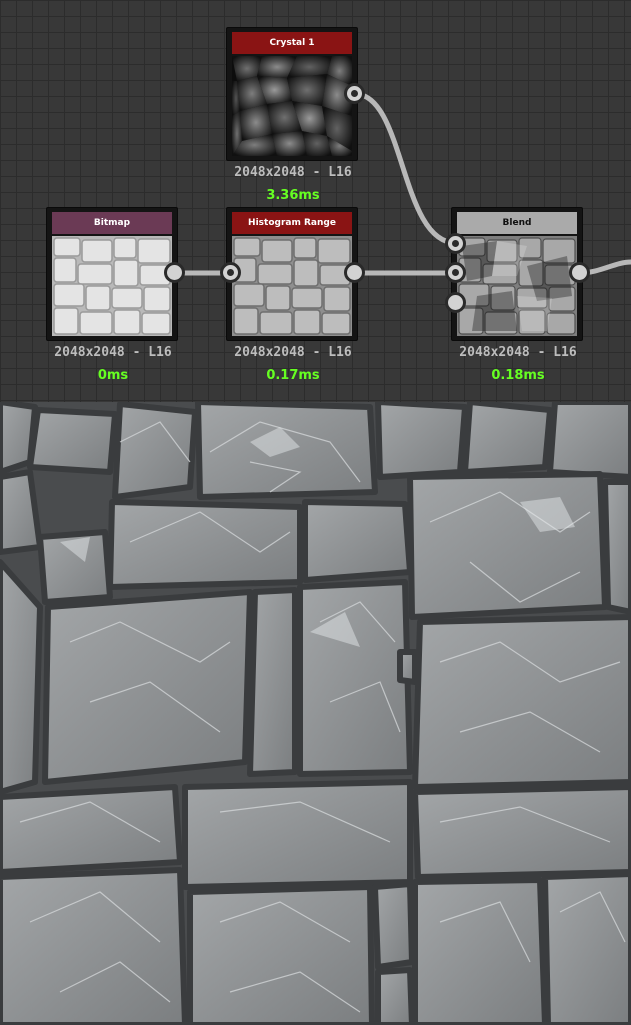 The width and height of the screenshot is (631, 1025). What do you see at coordinates (174, 272) in the screenshot?
I see `output-port-bitmap` at bounding box center [174, 272].